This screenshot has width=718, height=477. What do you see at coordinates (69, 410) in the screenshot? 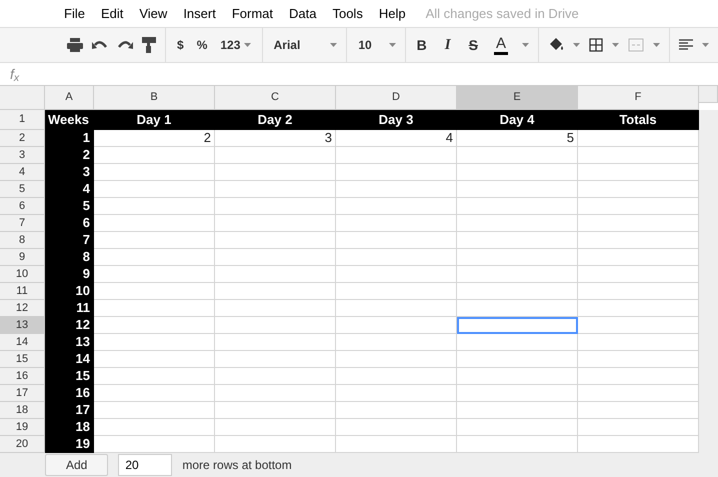
I see `table-cell: 17` at bounding box center [69, 410].